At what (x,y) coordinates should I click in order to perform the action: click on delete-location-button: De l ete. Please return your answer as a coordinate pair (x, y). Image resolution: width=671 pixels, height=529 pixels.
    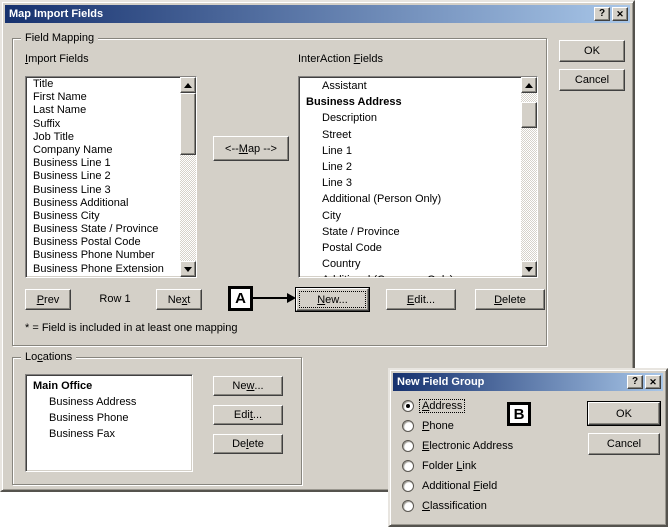
    Looking at the image, I should click on (248, 444).